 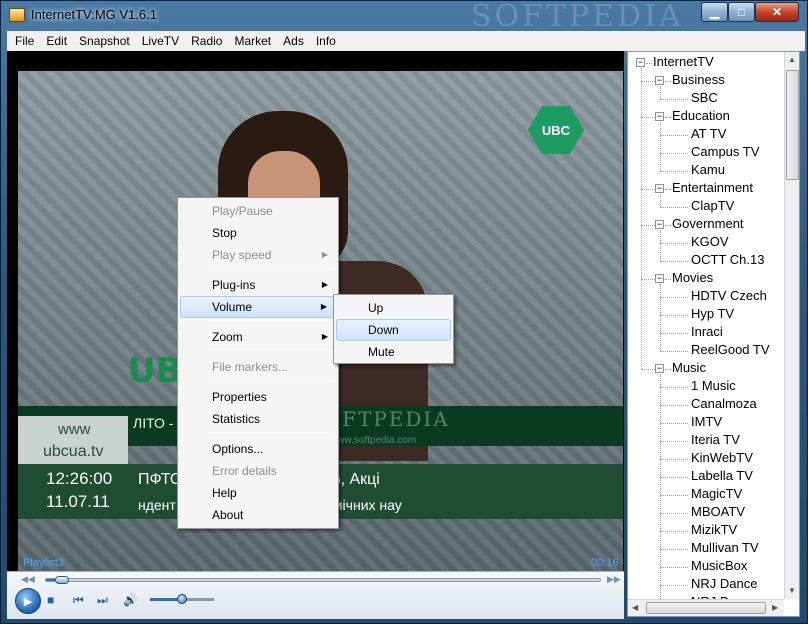 I want to click on context-menu-item-statistics: Statistics, so click(x=258, y=419).